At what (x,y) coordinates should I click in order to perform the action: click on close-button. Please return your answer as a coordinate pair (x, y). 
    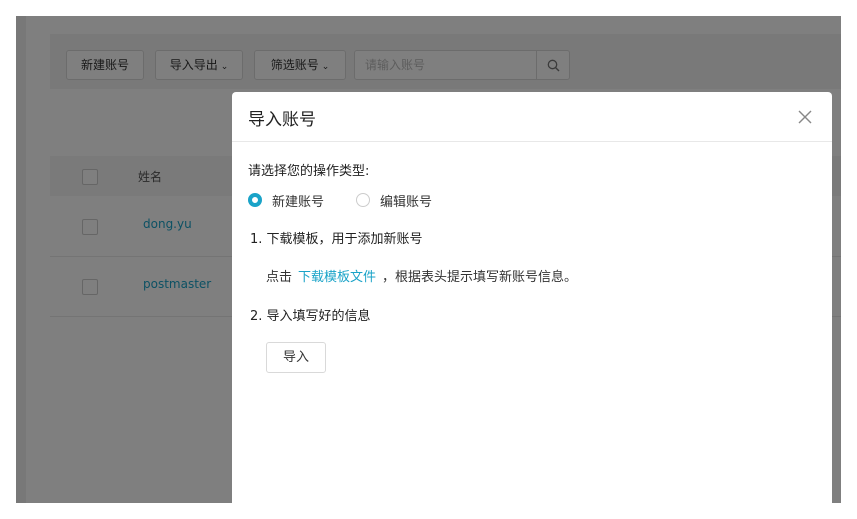
    Looking at the image, I should click on (805, 116).